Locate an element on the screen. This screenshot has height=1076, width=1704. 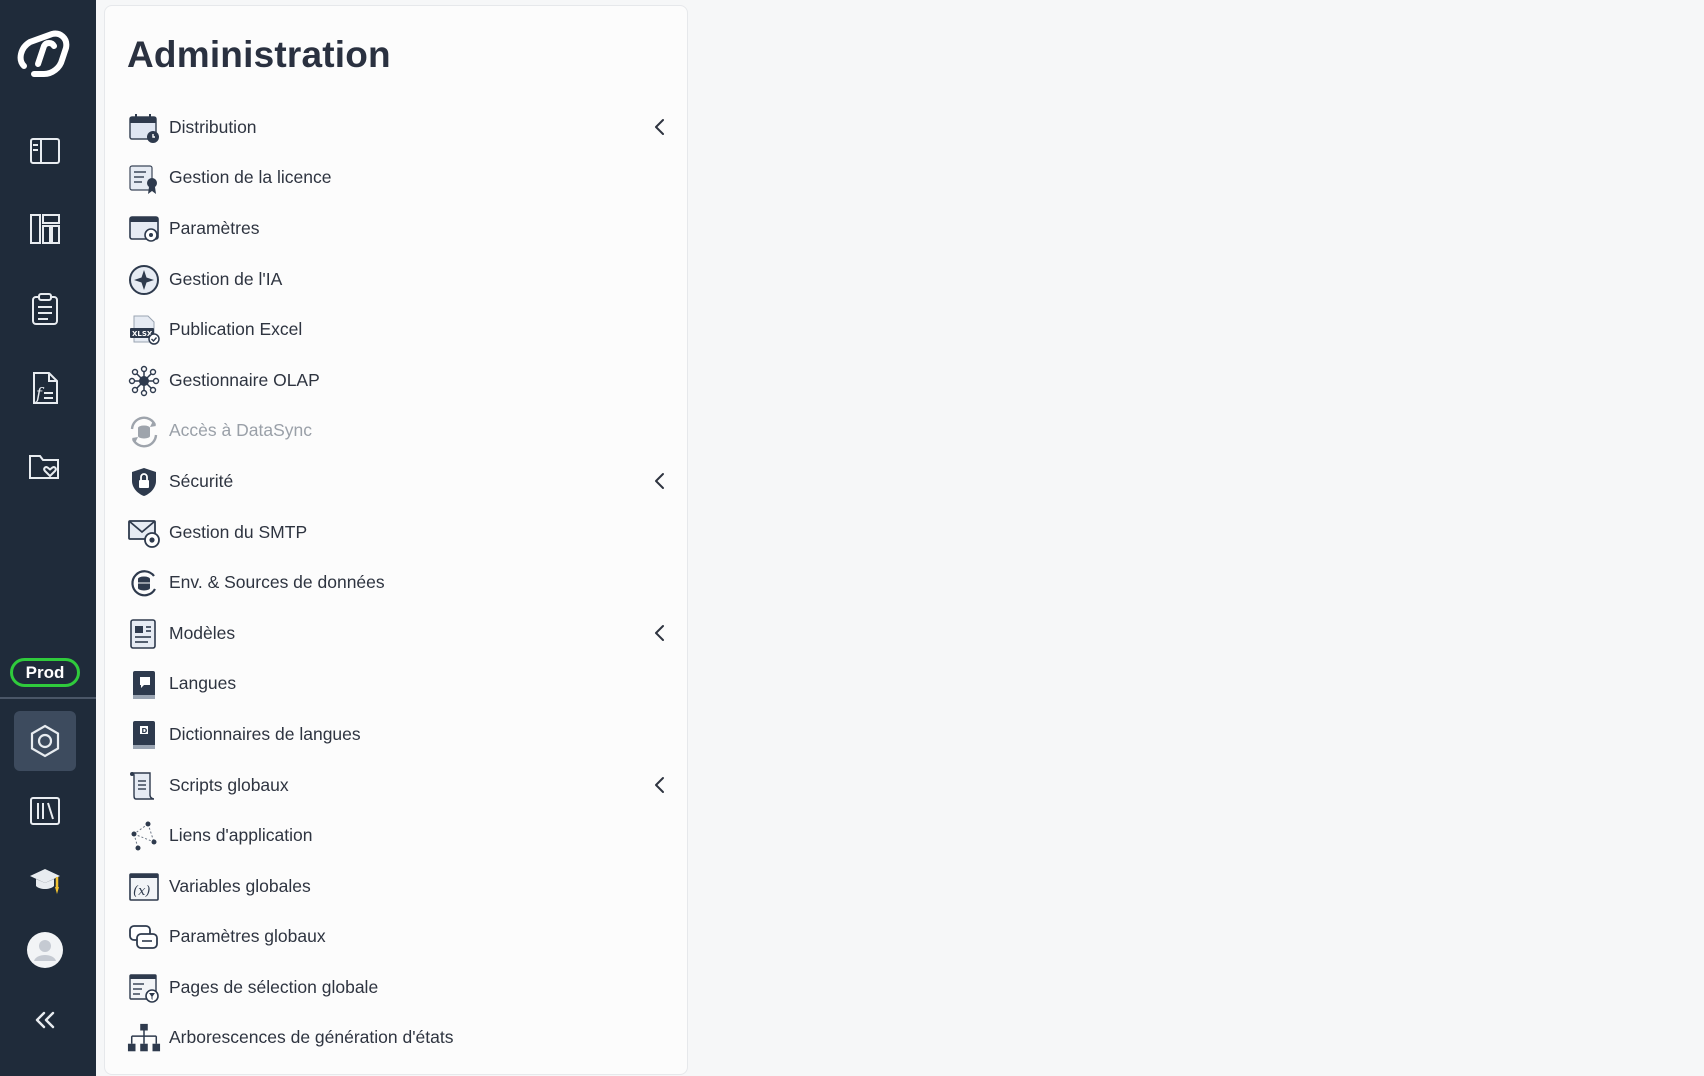
brand-logo-icon is located at coordinates (44, 54).